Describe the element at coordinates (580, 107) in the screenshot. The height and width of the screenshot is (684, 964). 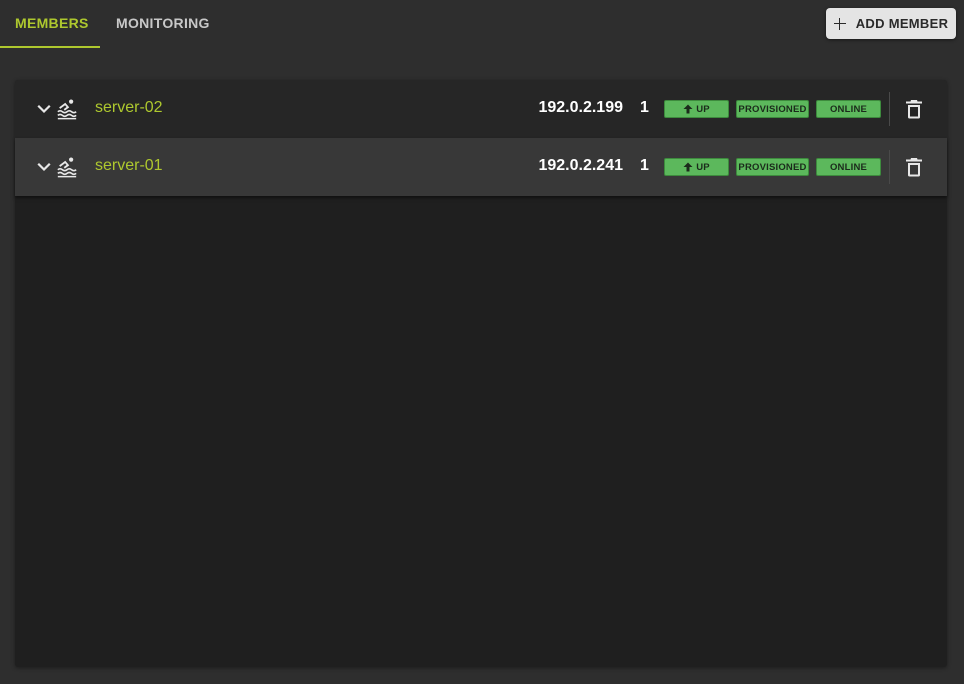
I see `member-ip: 192.0.2.199` at that location.